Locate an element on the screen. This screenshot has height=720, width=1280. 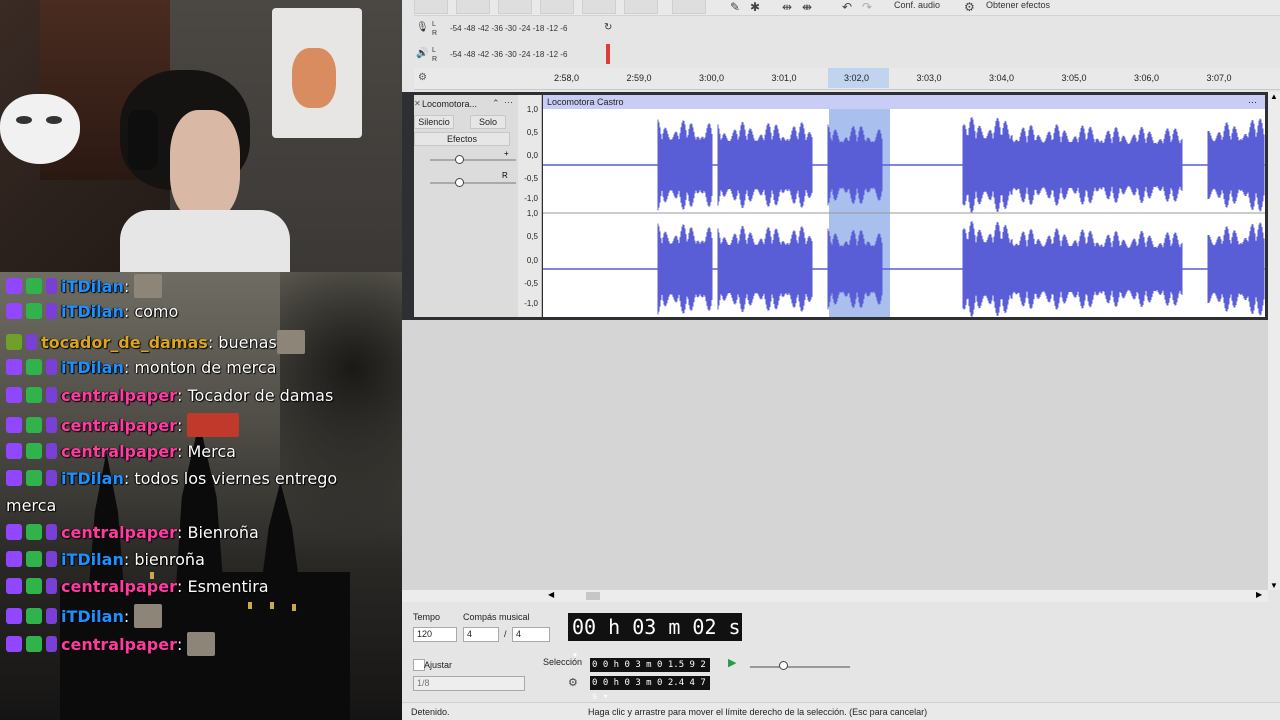
playback-meter: 🔊 LR -54 -48 -42 -36 -30 -24 -18 -12 -6 is located at coordinates (514, 55).